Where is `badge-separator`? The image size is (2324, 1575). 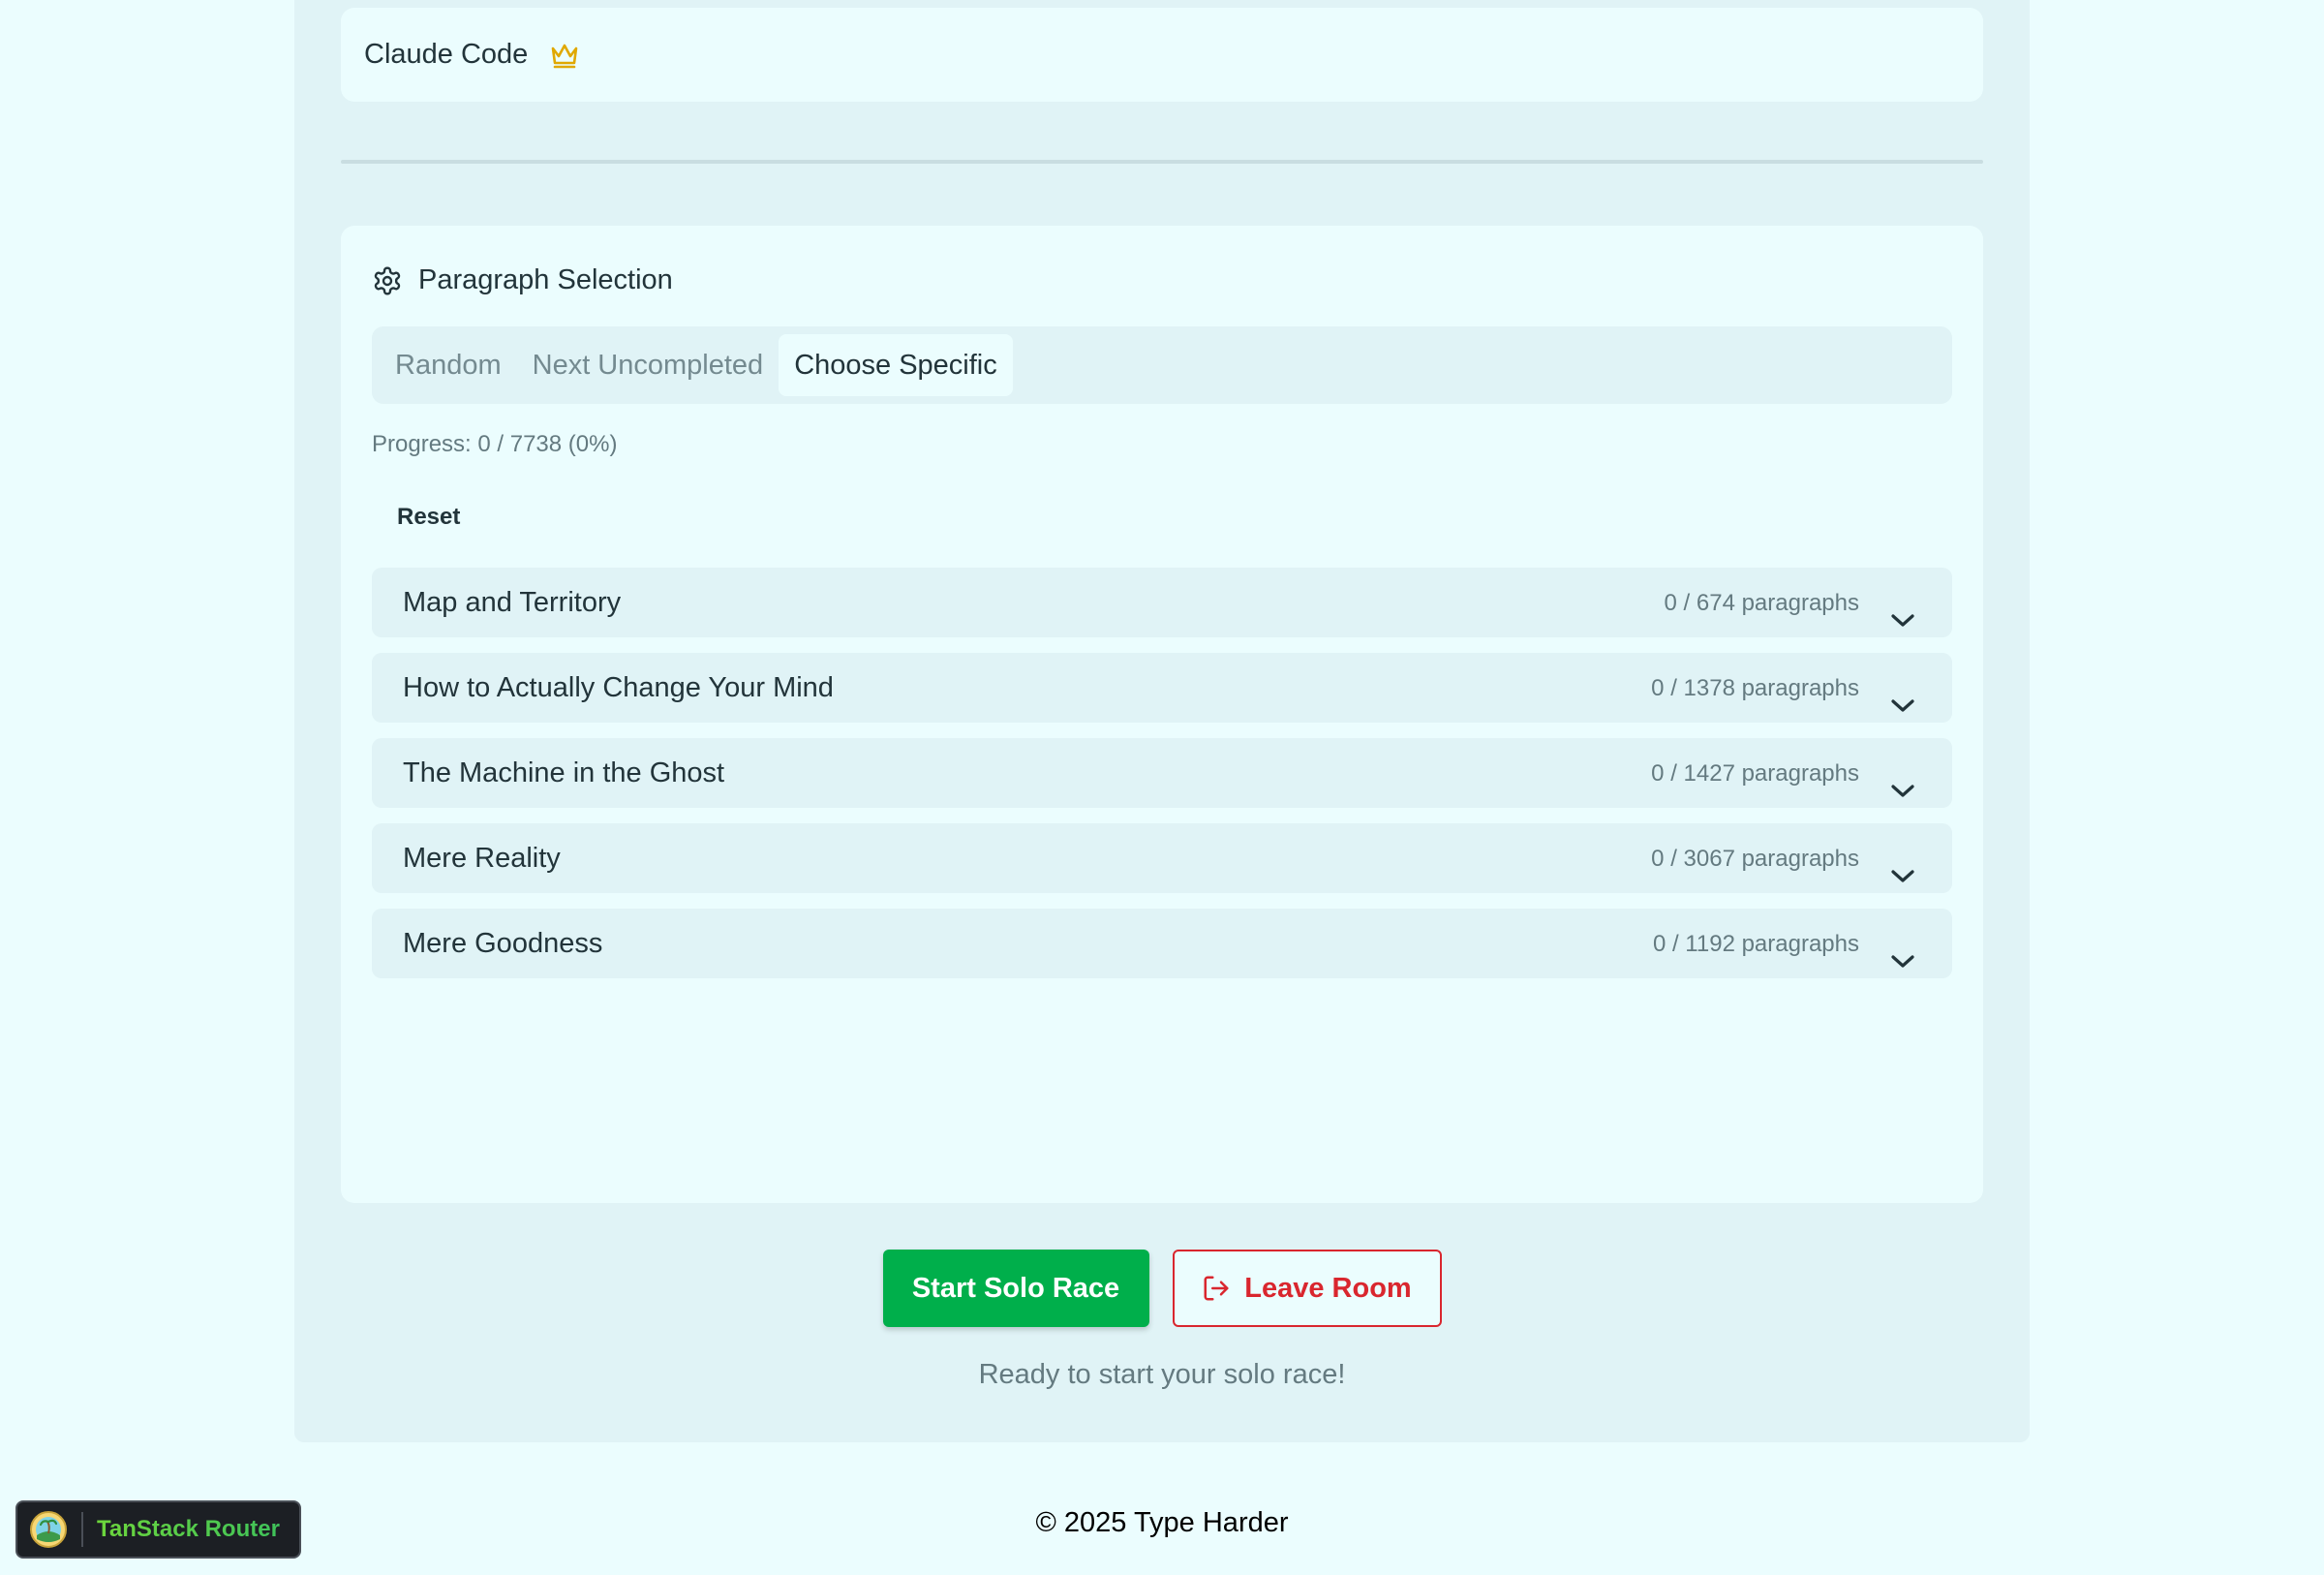
badge-separator is located at coordinates (82, 1529).